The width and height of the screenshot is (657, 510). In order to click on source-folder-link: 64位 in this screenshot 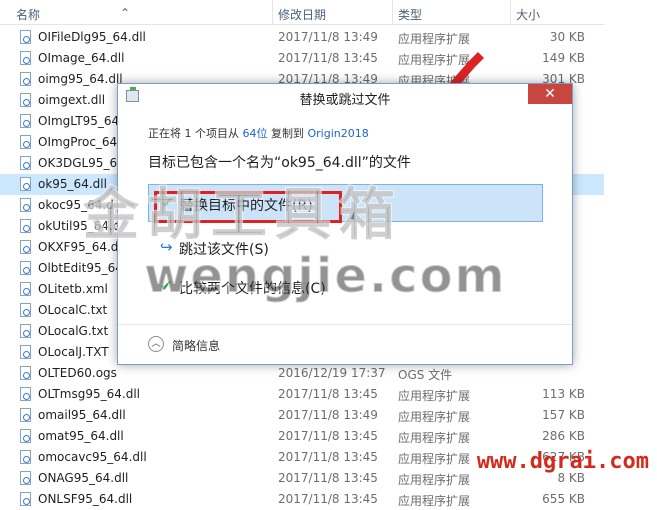, I will do `click(255, 133)`.